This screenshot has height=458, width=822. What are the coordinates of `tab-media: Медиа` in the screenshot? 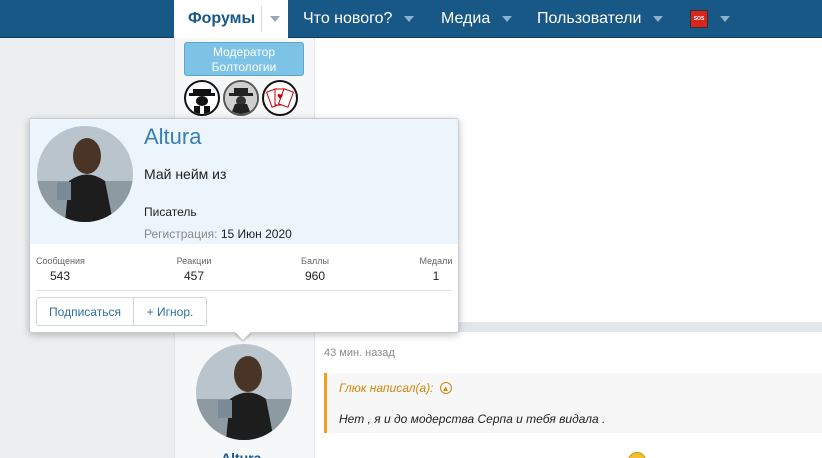 It's located at (477, 19).